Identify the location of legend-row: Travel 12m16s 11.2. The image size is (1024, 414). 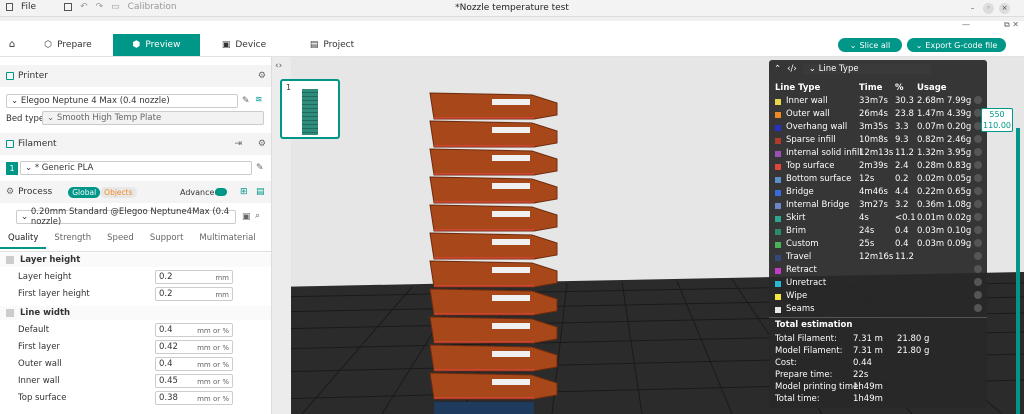
(880, 258).